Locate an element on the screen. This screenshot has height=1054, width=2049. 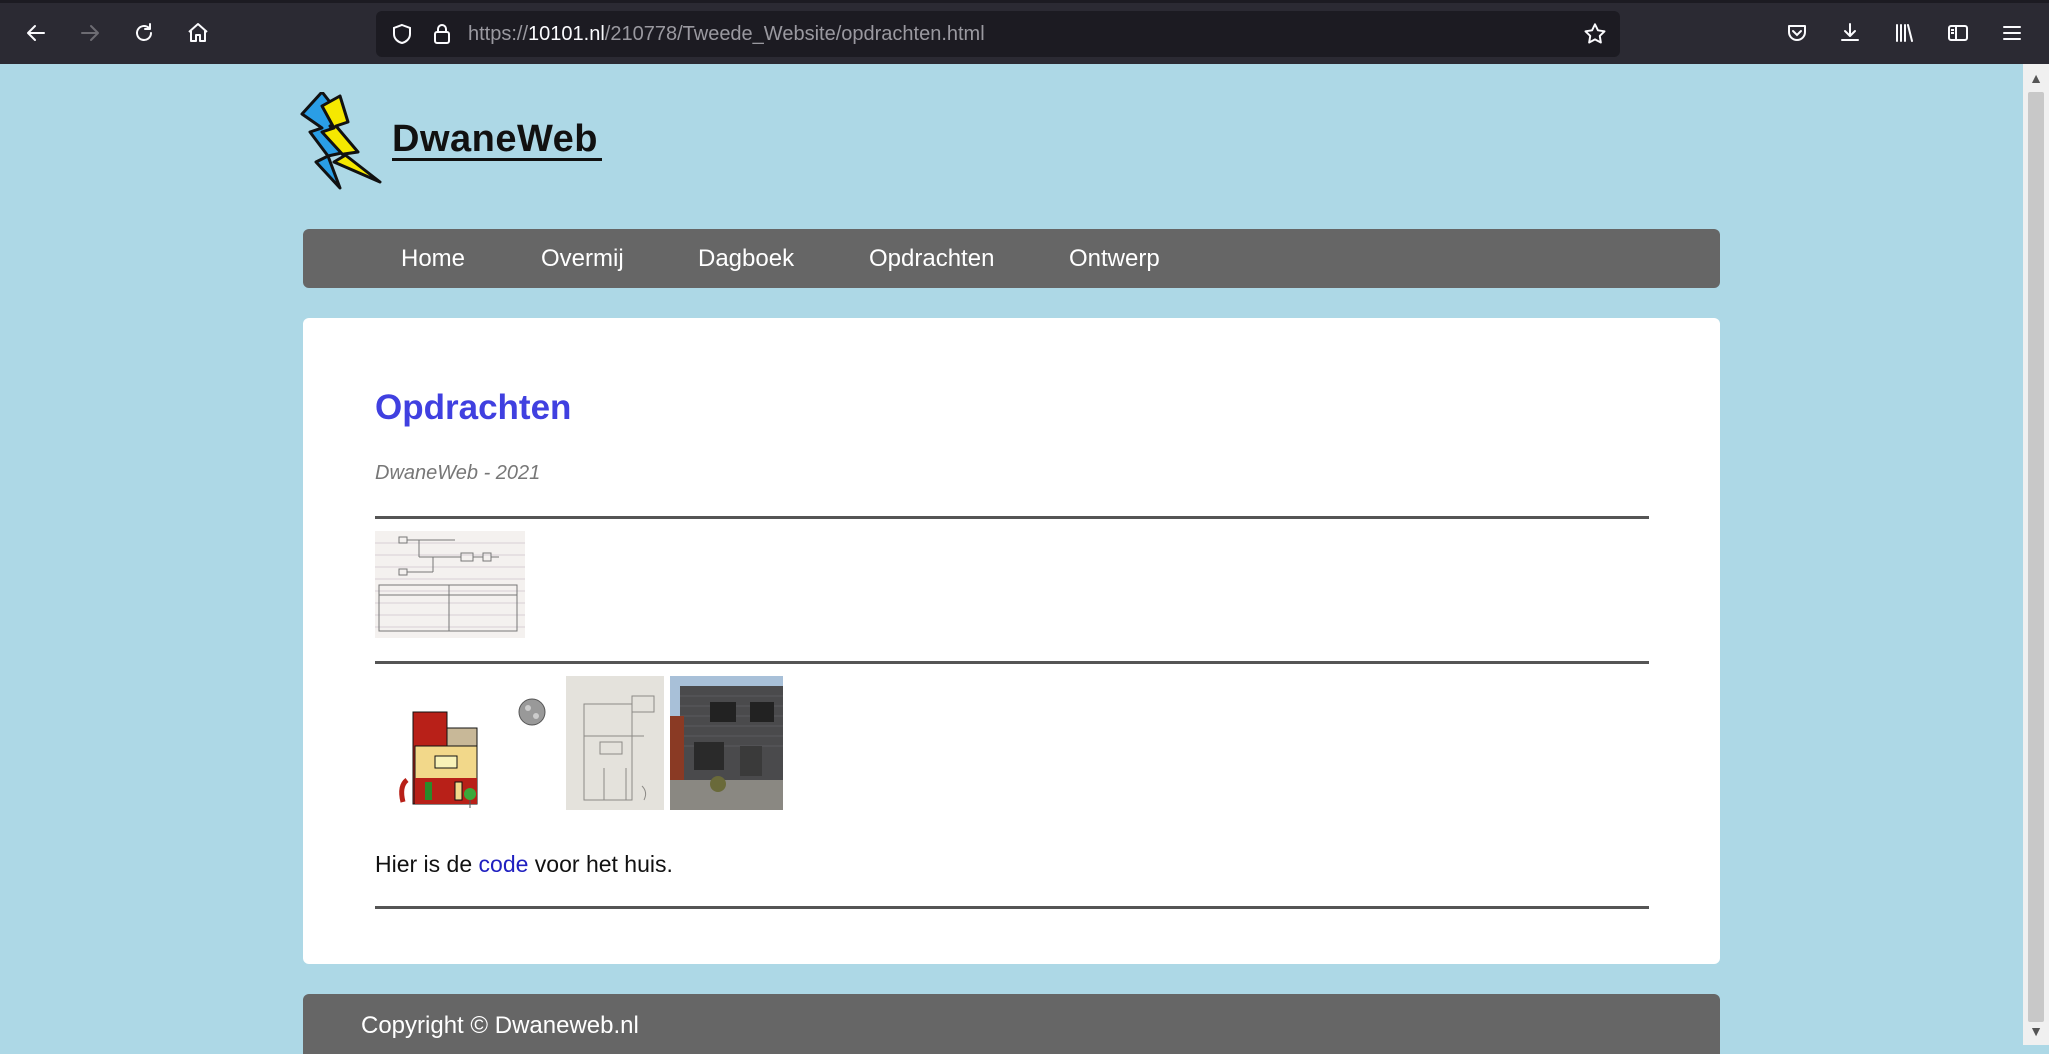
page-subtitle: DwaneWeb - 2021 is located at coordinates (458, 473).